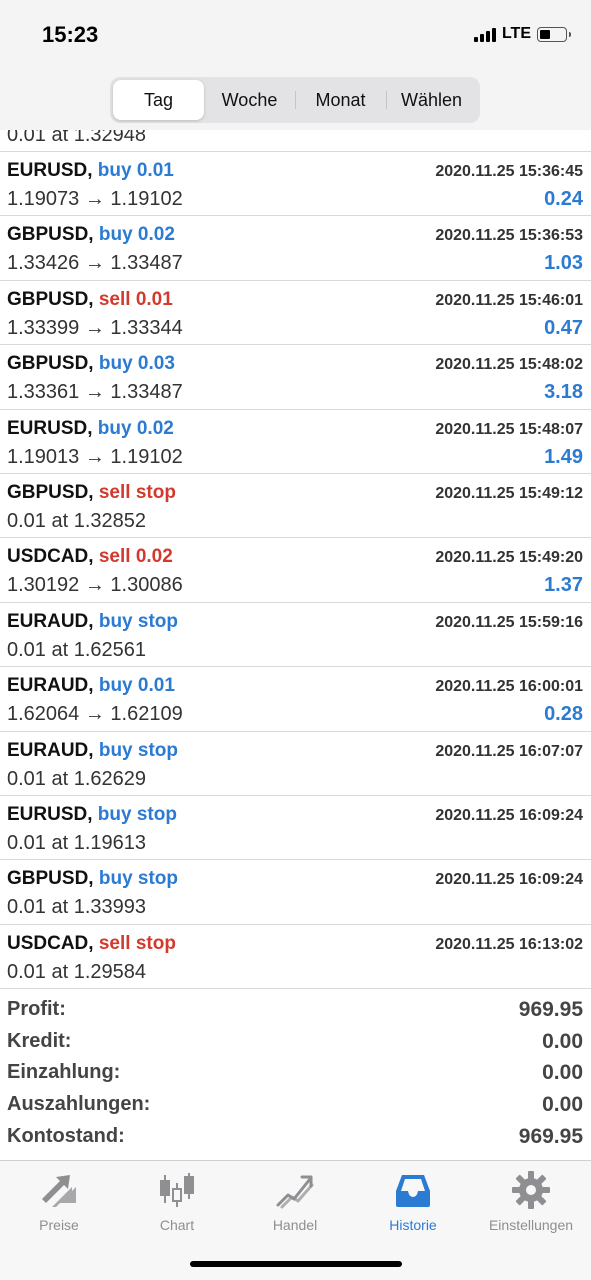 The width and height of the screenshot is (591, 1280). What do you see at coordinates (509, 944) in the screenshot?
I see `trade-date: 2020.11.25 16:13:02` at bounding box center [509, 944].